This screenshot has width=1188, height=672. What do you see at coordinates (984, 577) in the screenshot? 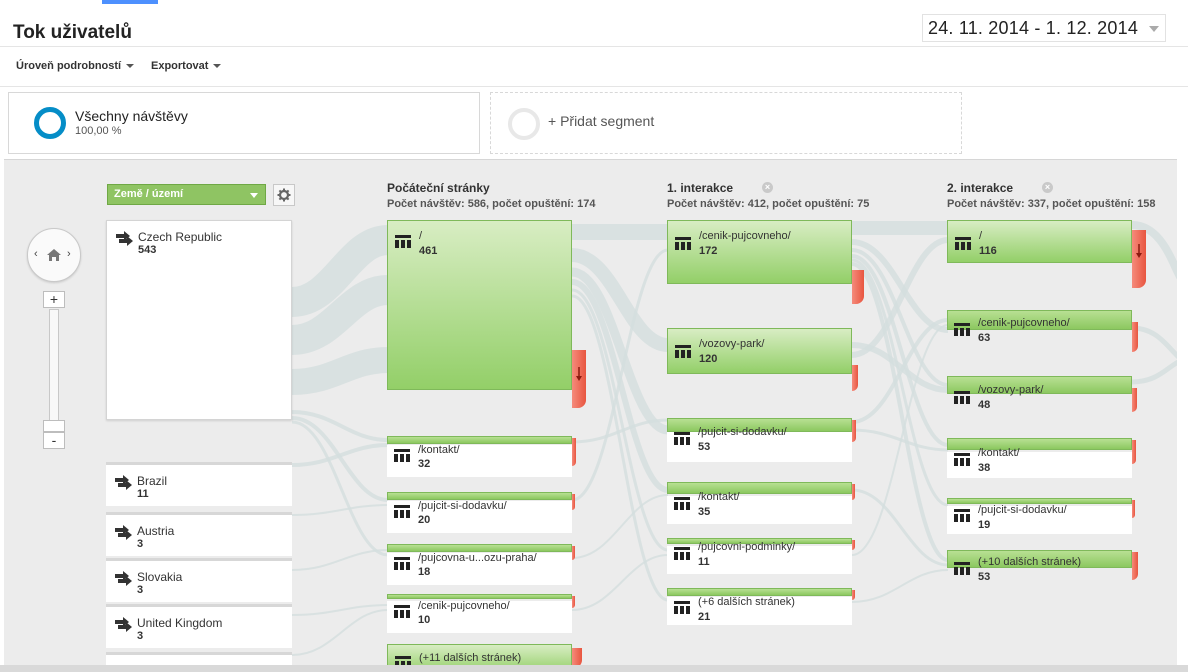
I see `page-count: 53` at bounding box center [984, 577].